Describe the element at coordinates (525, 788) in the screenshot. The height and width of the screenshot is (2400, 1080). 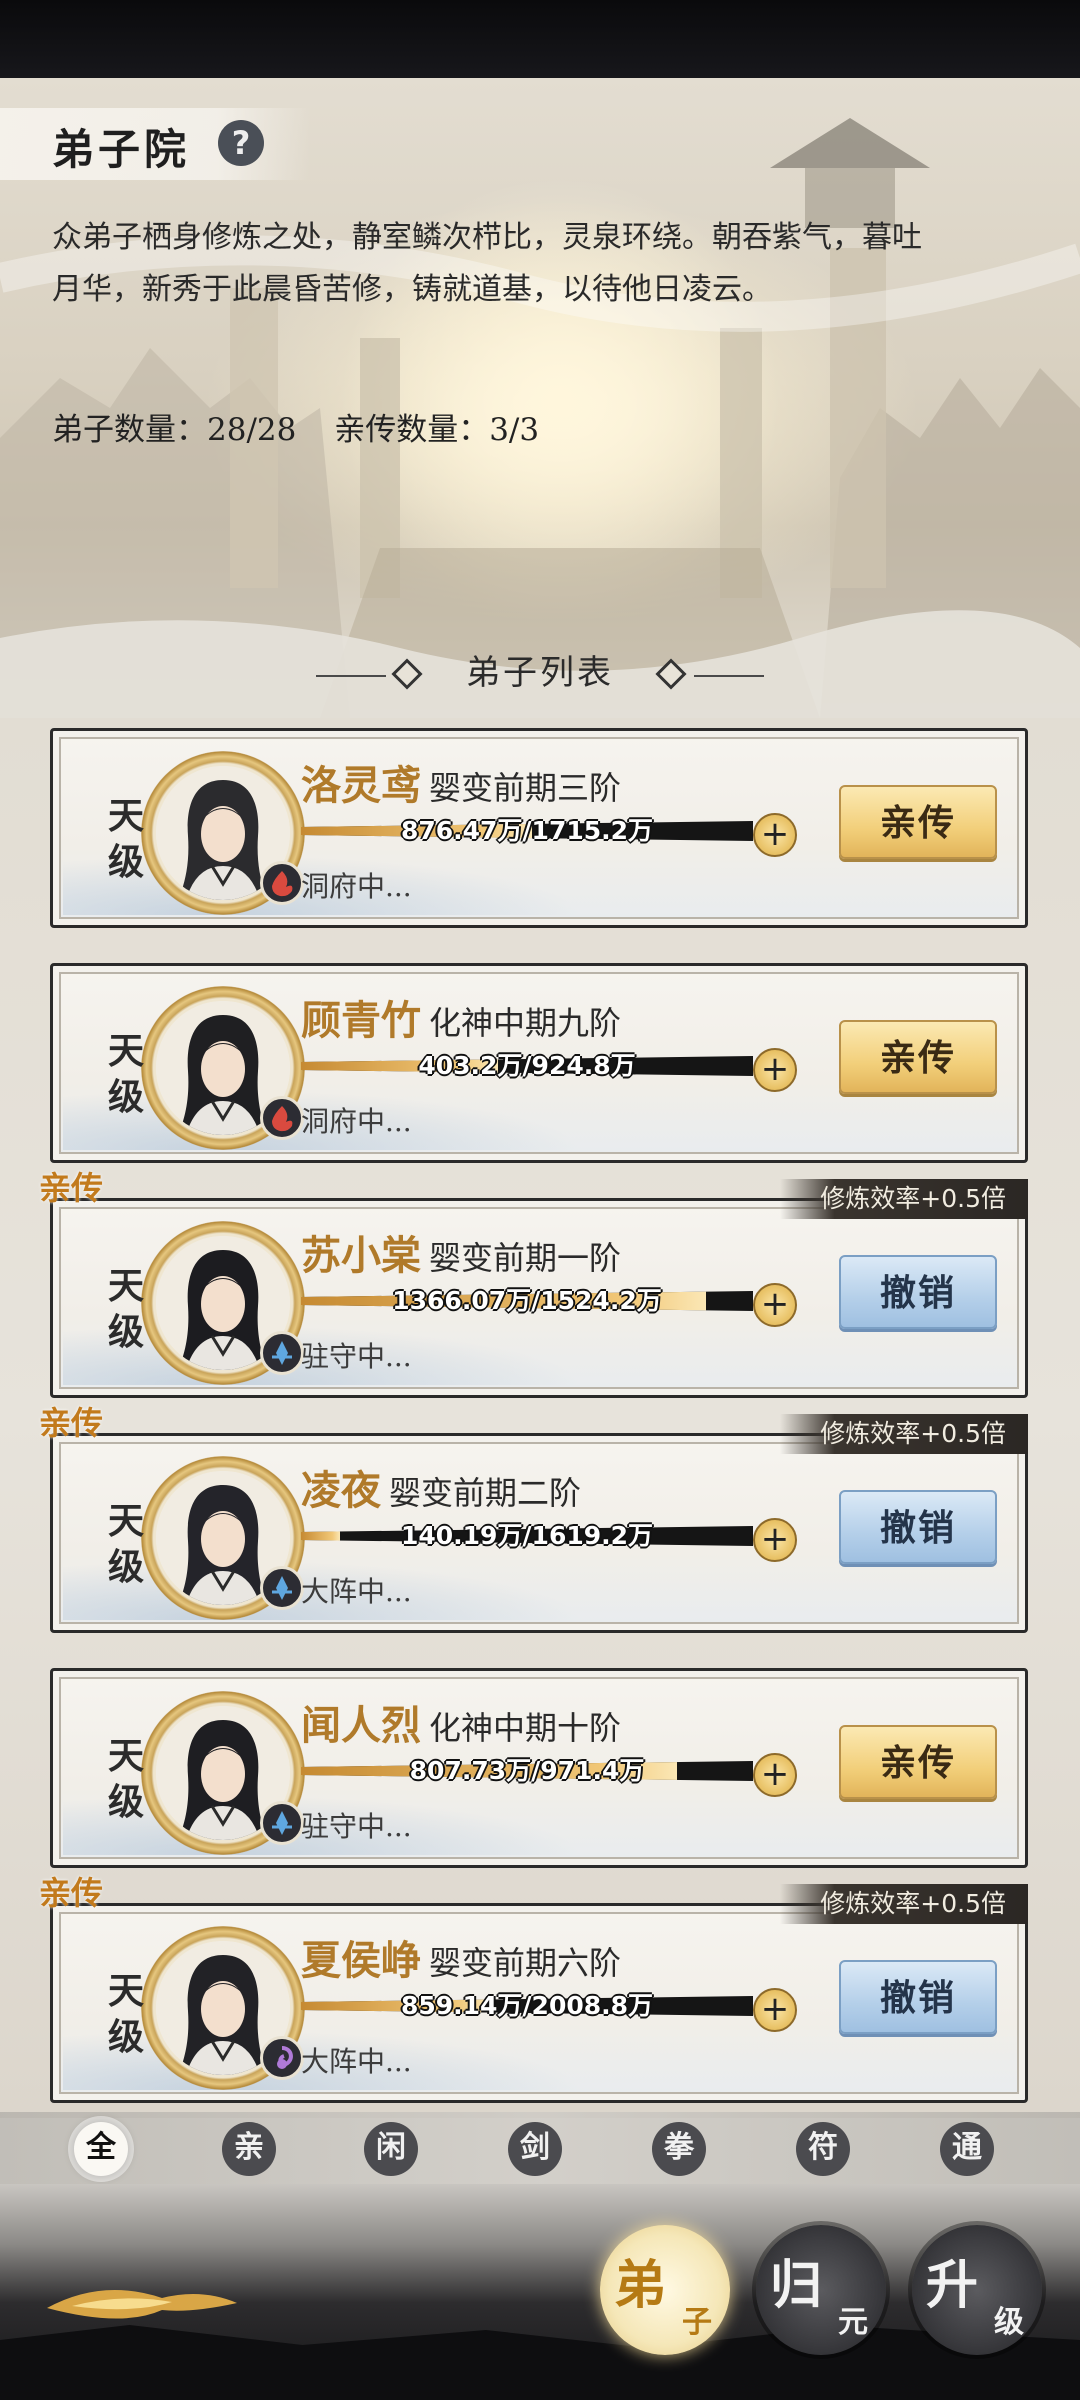
I see `disciple-realm: 婴变前期三阶` at that location.